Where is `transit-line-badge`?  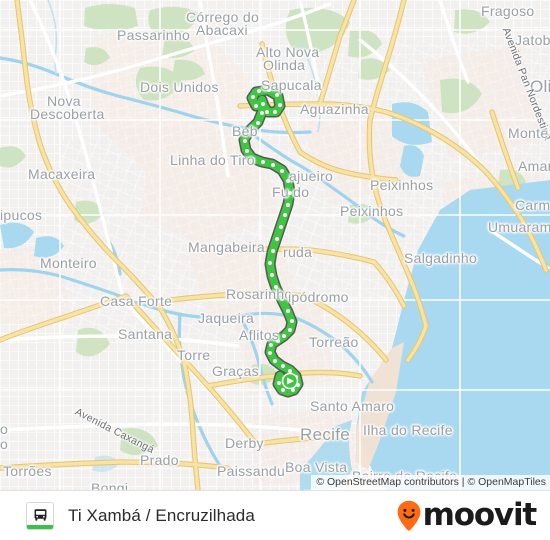 transit-line-badge is located at coordinates (40, 515).